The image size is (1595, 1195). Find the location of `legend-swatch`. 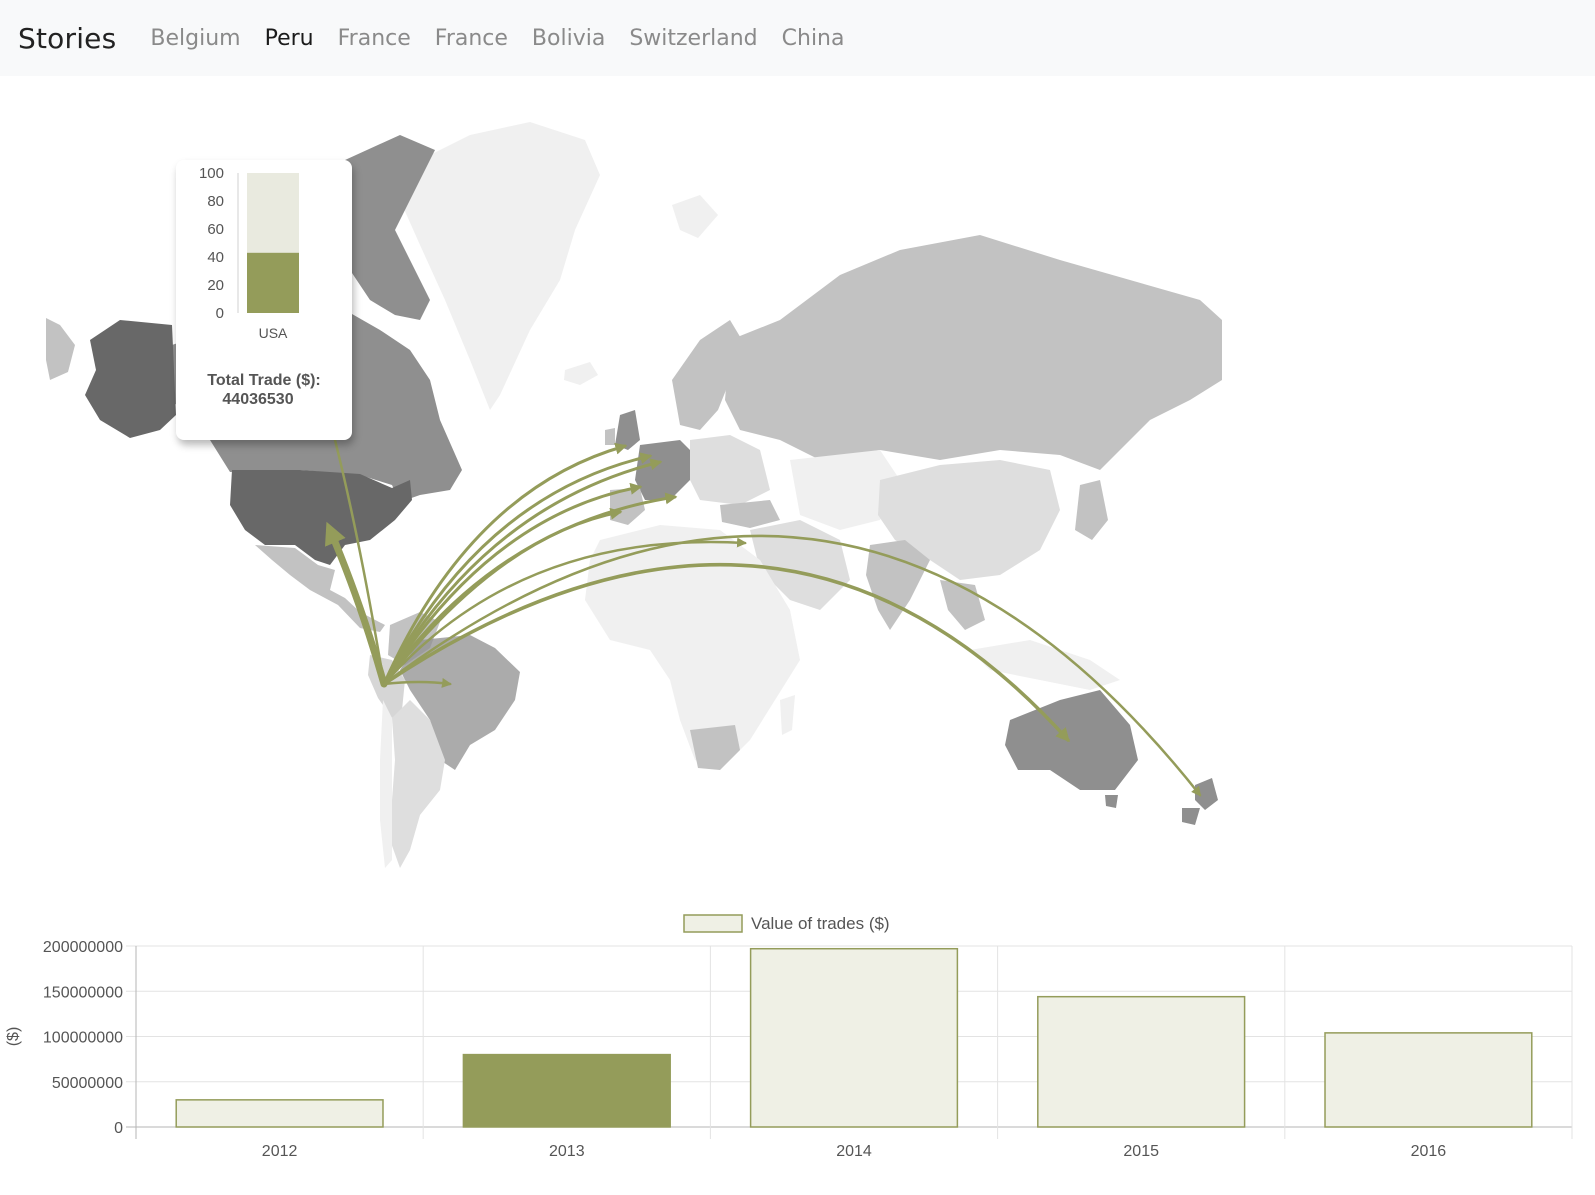

legend-swatch is located at coordinates (713, 923).